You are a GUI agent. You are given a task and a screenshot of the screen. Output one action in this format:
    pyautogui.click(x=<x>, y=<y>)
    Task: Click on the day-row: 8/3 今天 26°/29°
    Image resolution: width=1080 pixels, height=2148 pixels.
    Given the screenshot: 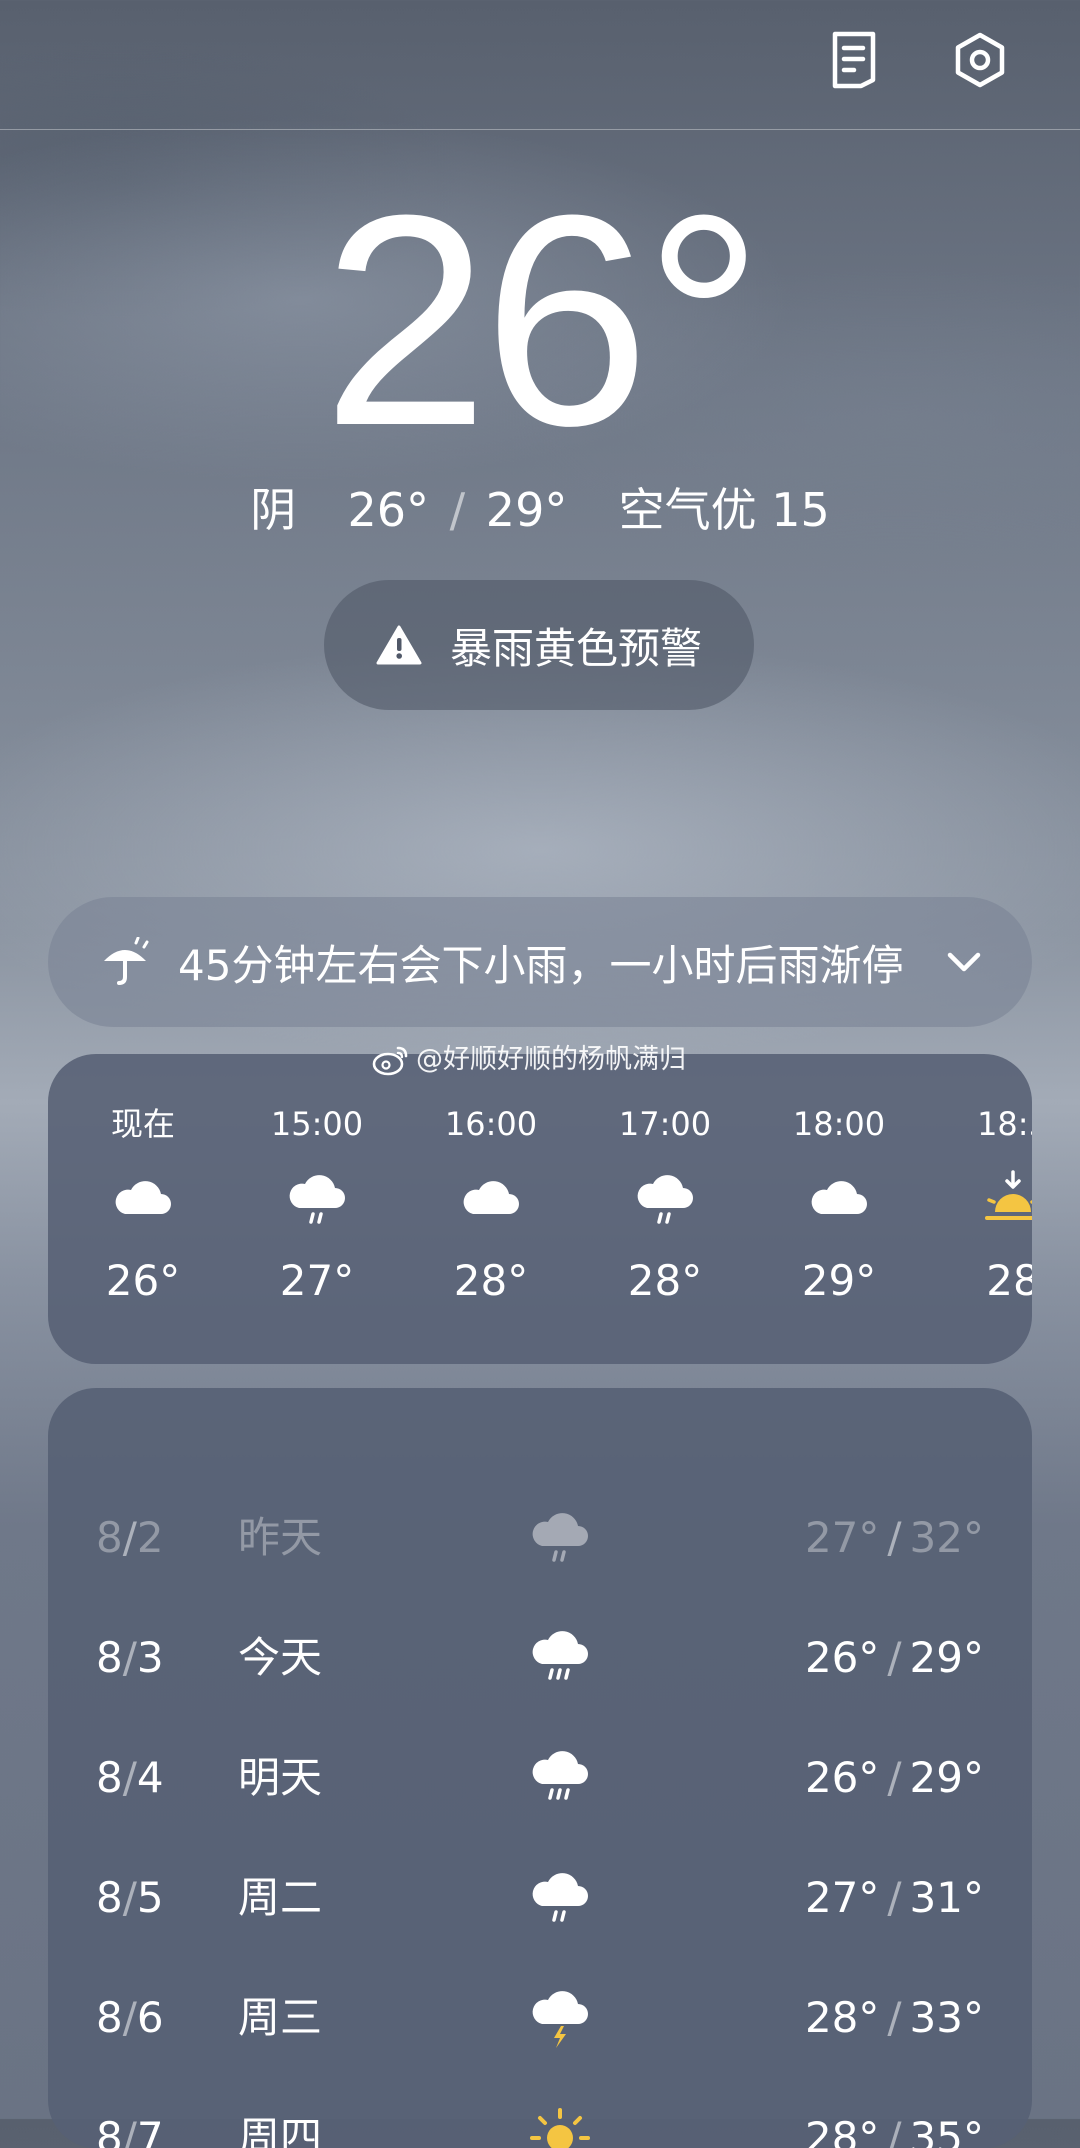 What is the action you would take?
    pyautogui.click(x=540, y=1658)
    